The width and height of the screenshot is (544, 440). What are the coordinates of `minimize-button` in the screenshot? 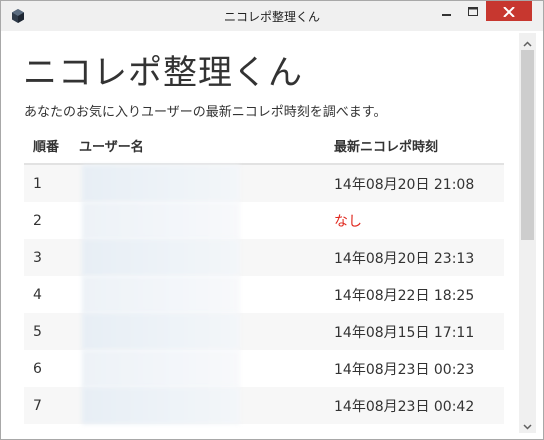 It's located at (446, 11).